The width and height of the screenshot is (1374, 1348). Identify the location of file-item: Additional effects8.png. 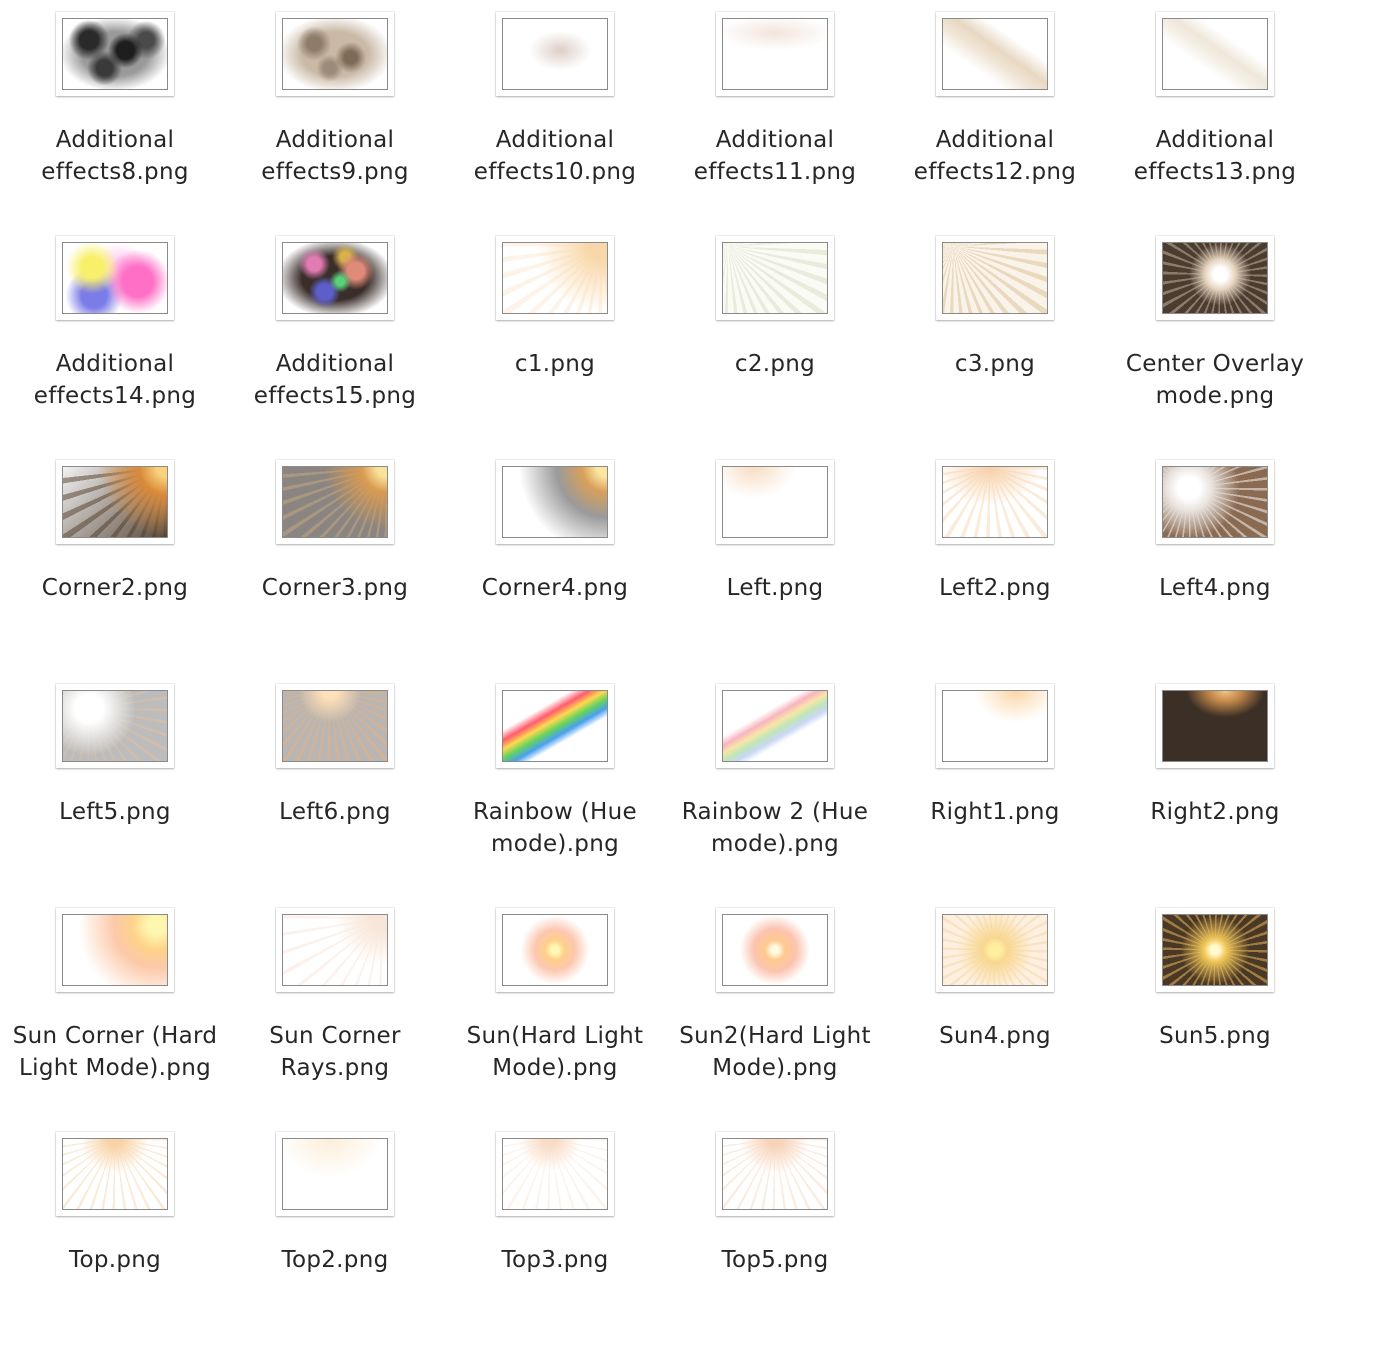
(115, 116).